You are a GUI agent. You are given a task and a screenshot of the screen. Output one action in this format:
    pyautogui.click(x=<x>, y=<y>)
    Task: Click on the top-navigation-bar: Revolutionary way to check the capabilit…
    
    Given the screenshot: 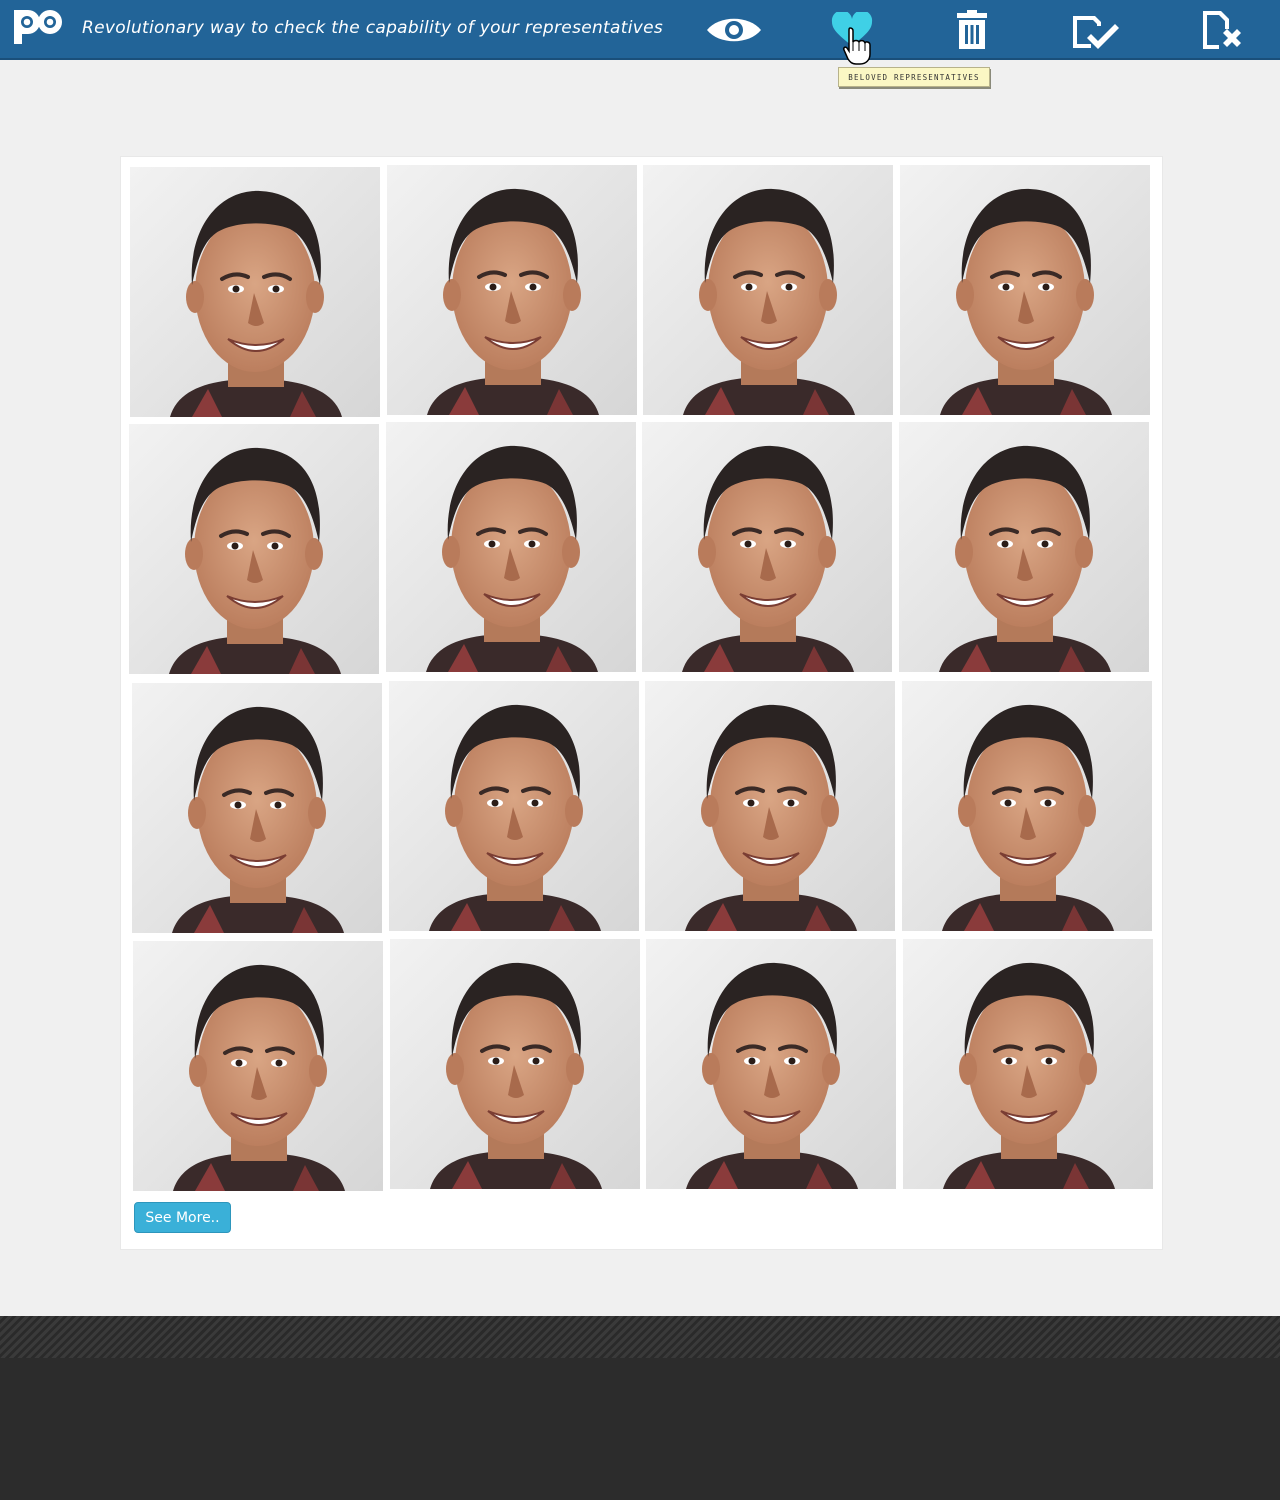 What is the action you would take?
    pyautogui.click(x=640, y=30)
    